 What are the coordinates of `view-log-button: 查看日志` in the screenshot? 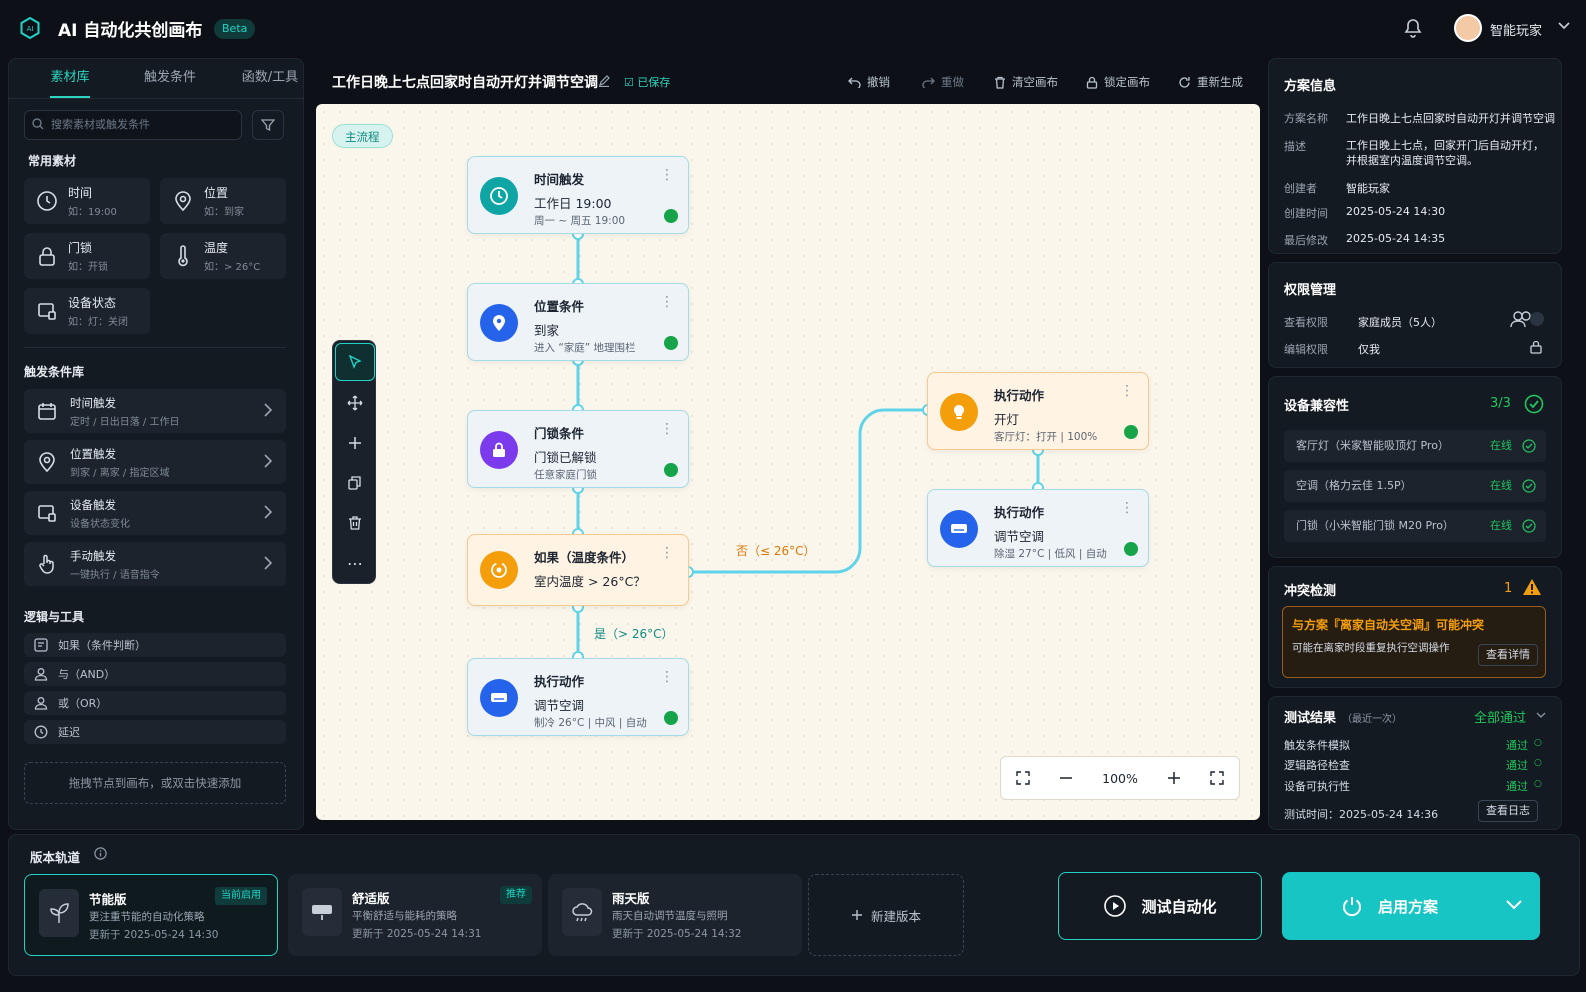 It's located at (1508, 811).